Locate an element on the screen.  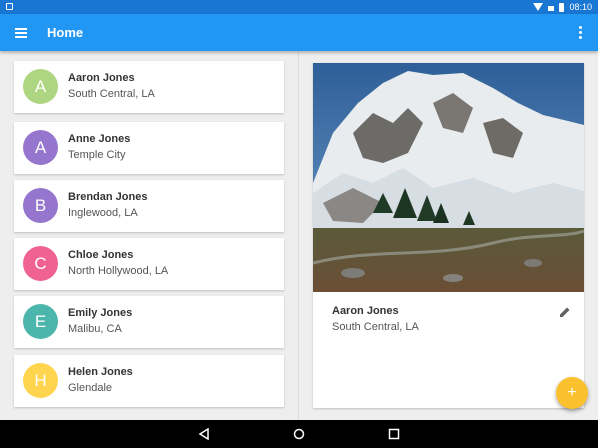
page-title: Home is located at coordinates (65, 32).